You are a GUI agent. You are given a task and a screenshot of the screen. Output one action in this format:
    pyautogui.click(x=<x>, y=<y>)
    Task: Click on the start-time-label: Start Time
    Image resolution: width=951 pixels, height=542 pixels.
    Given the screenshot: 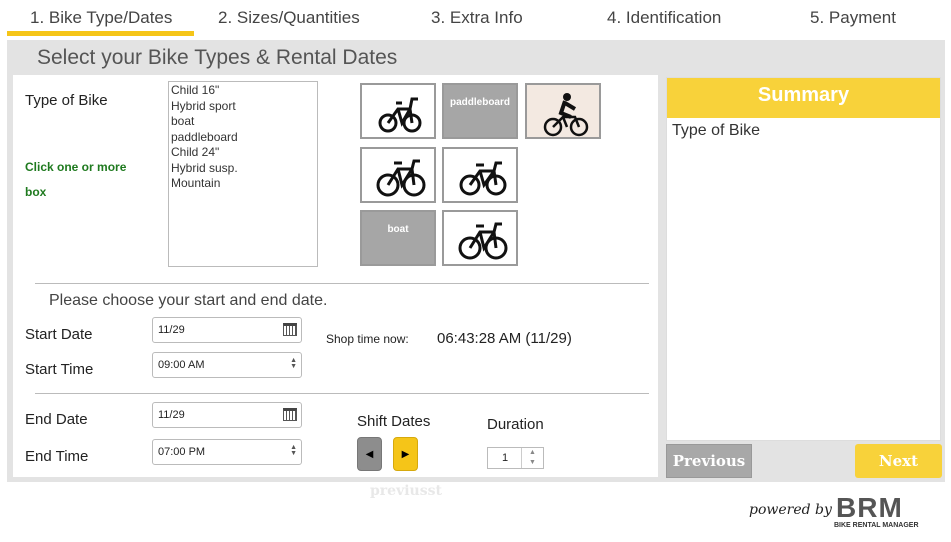 What is the action you would take?
    pyautogui.click(x=59, y=369)
    